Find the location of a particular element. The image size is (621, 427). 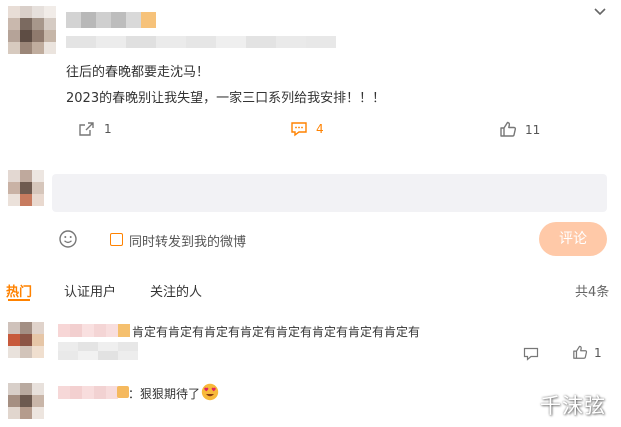

comment-total: 共4条 is located at coordinates (592, 292).